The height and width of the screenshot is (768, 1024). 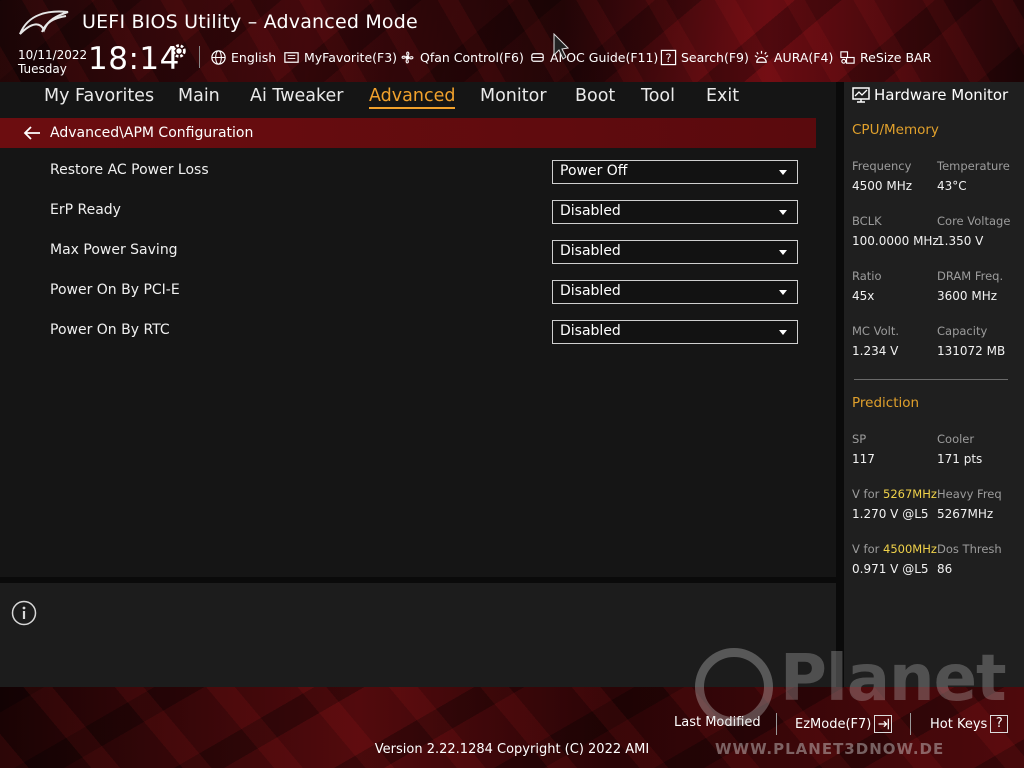 I want to click on aura-label: AURA(F4), so click(x=804, y=57).